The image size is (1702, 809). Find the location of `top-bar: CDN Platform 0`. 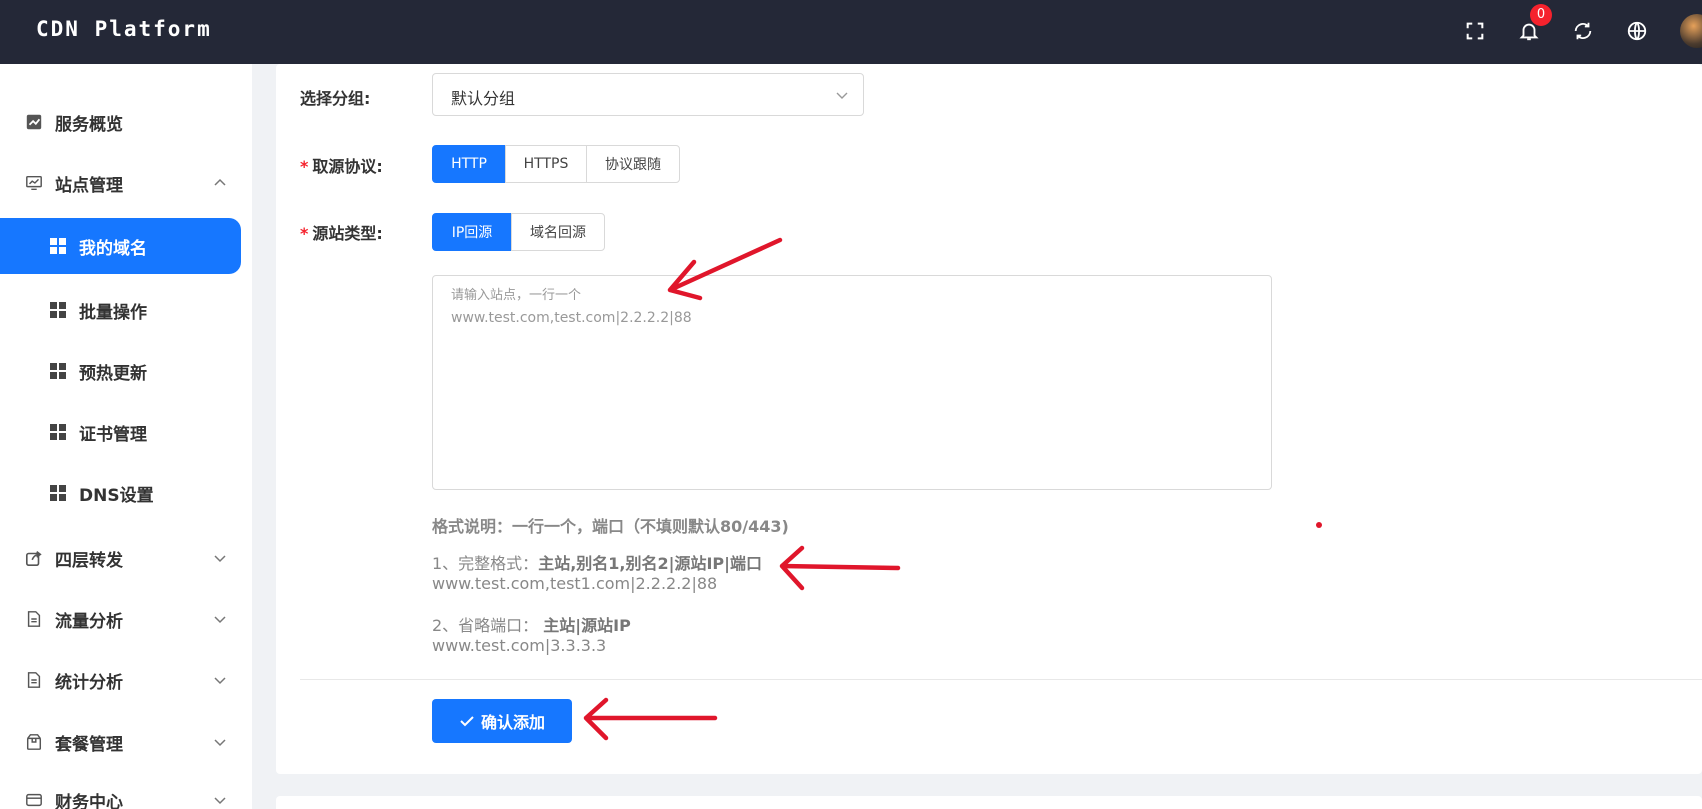

top-bar: CDN Platform 0 is located at coordinates (851, 32).